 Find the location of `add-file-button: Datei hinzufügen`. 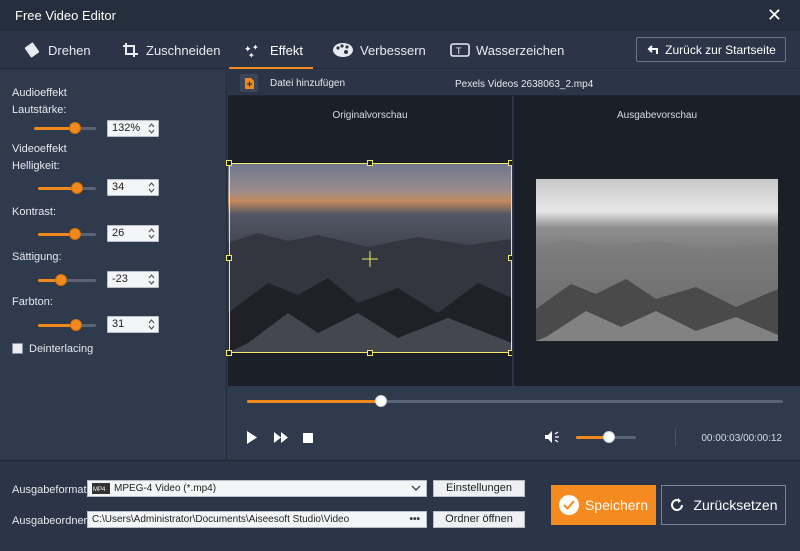

add-file-button: Datei hinzufügen is located at coordinates (292, 83).